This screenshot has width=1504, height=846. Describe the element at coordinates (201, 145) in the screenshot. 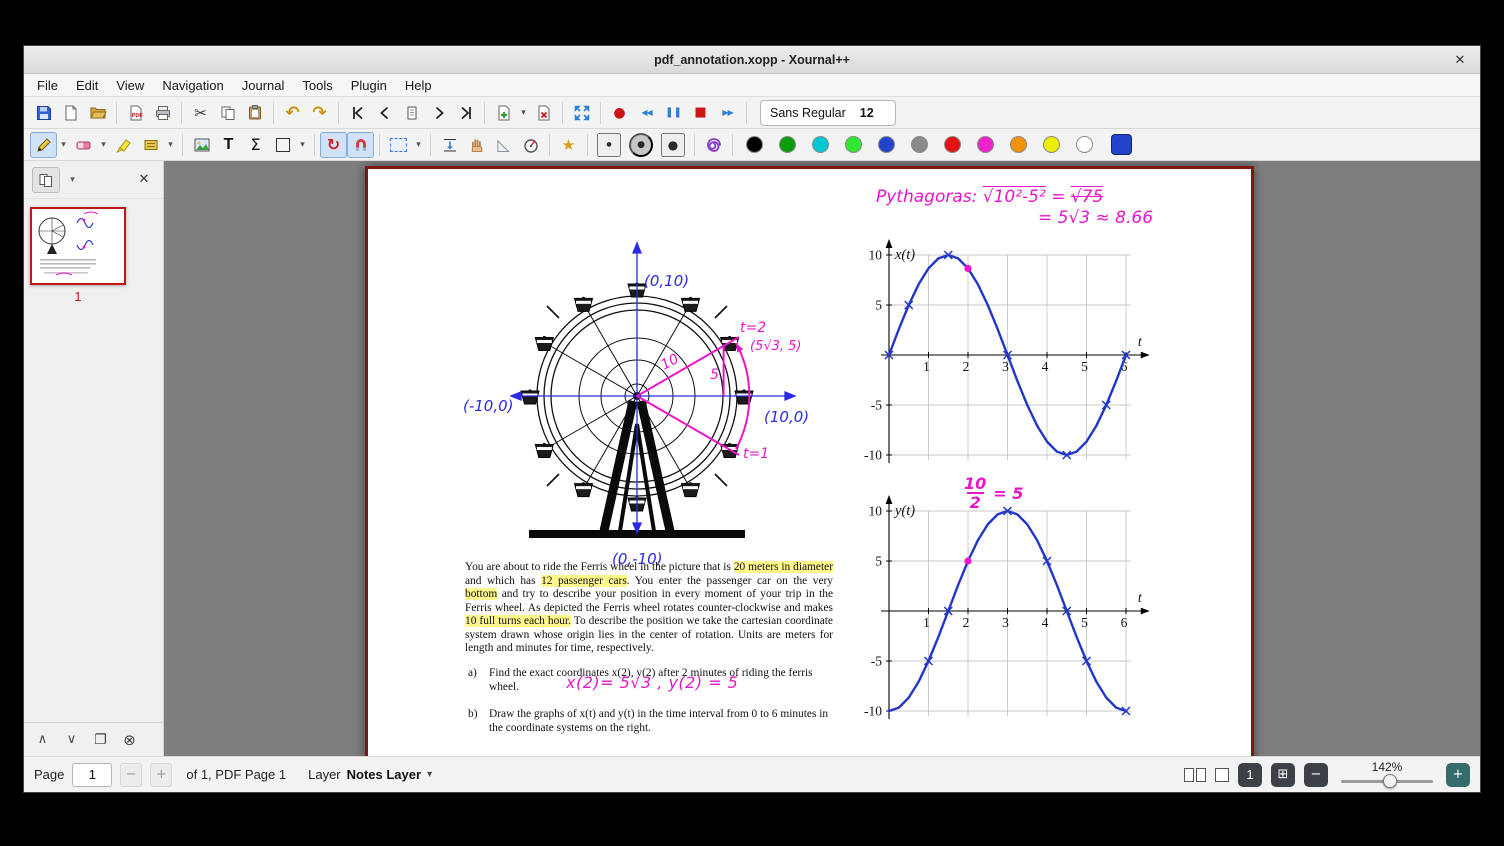

I see `image-tool-button` at that location.